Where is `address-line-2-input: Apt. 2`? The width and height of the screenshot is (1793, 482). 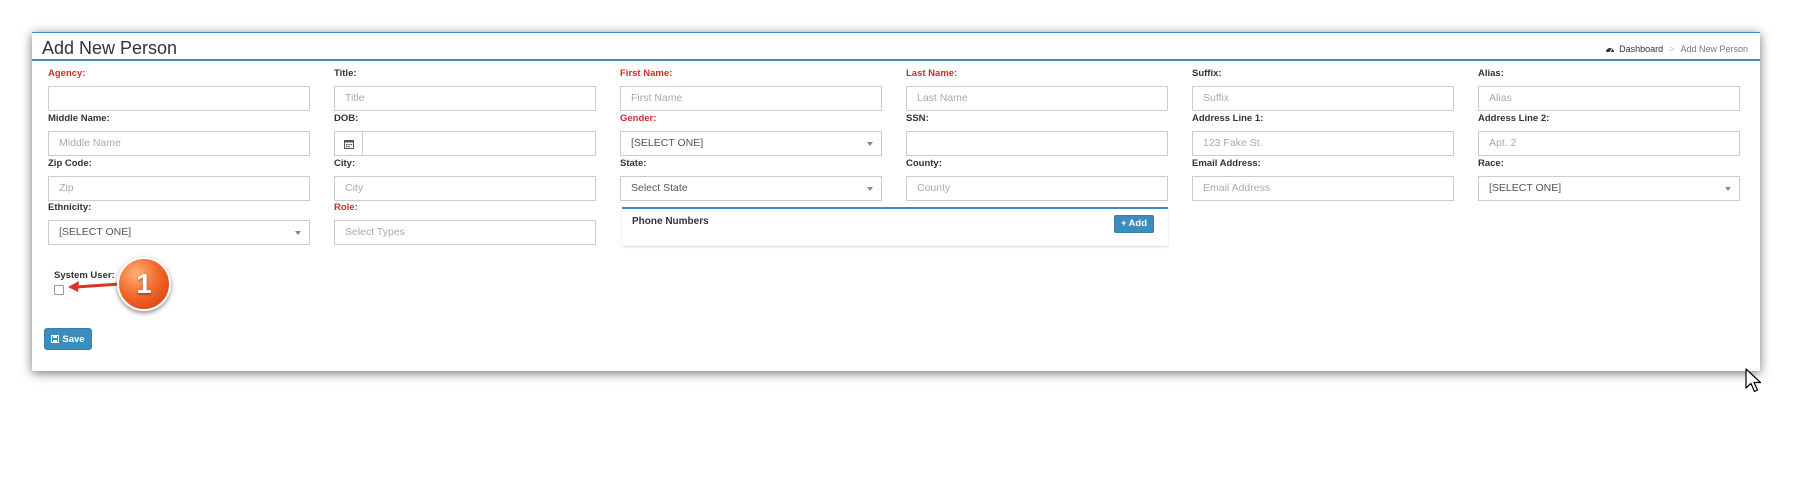
address-line-2-input: Apt. 2 is located at coordinates (1609, 143).